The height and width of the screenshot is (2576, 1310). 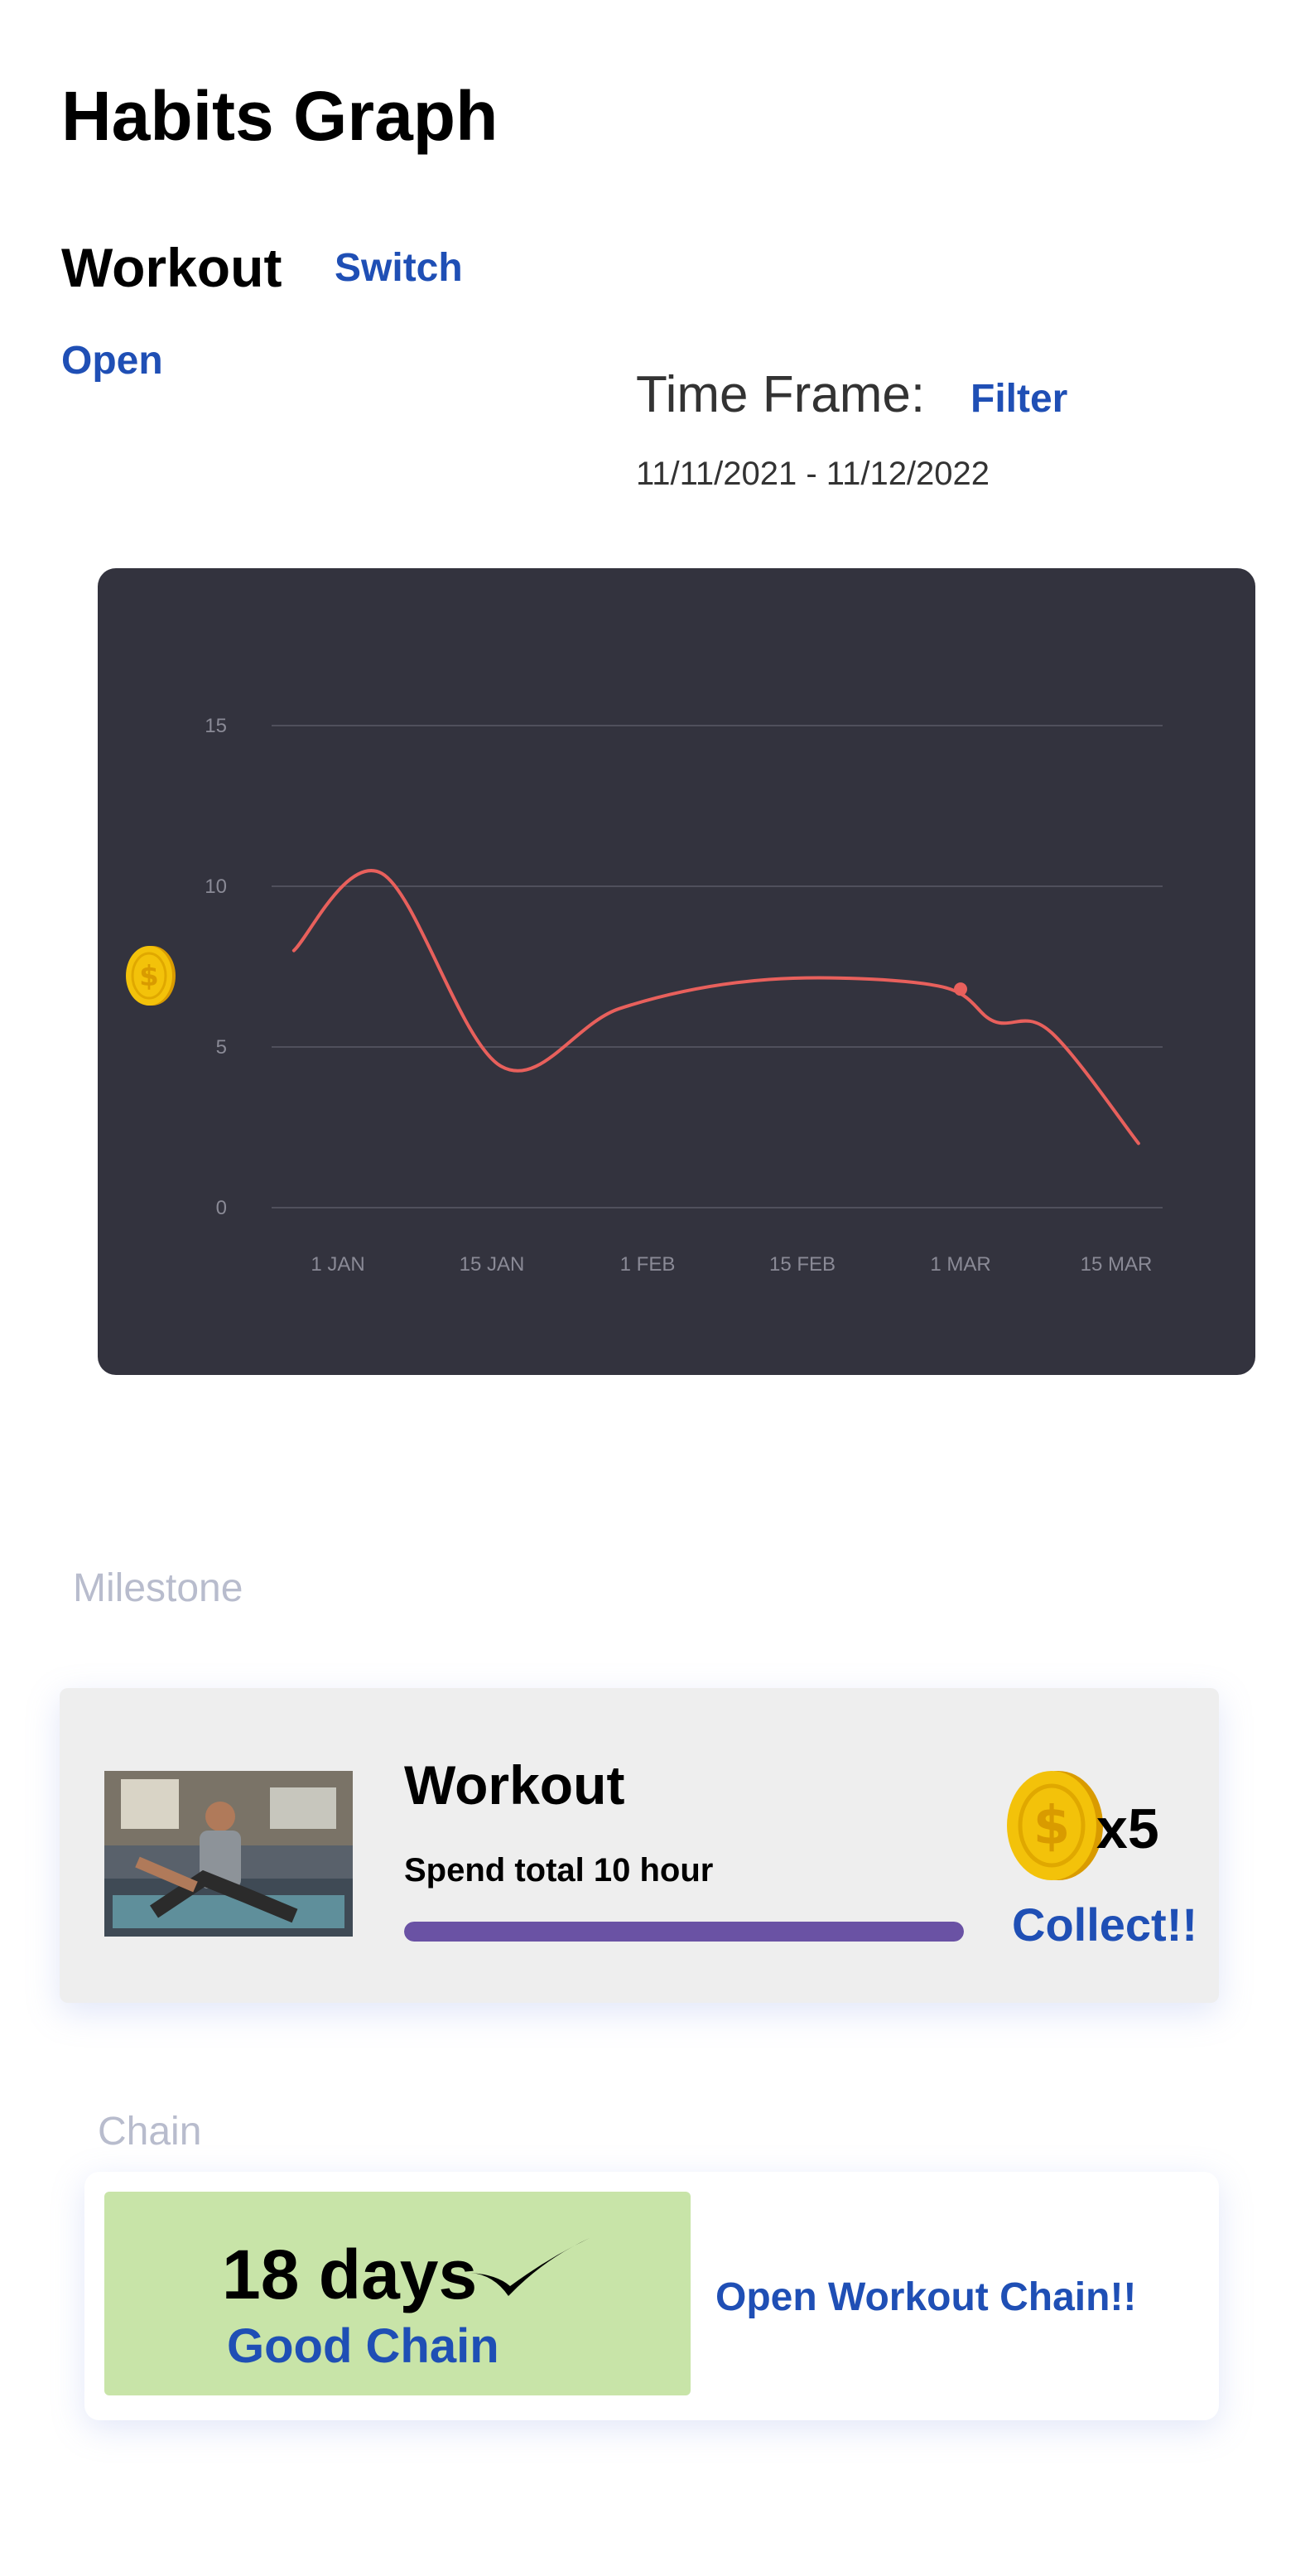 I want to click on chain-days: 18 days, so click(x=350, y=2274).